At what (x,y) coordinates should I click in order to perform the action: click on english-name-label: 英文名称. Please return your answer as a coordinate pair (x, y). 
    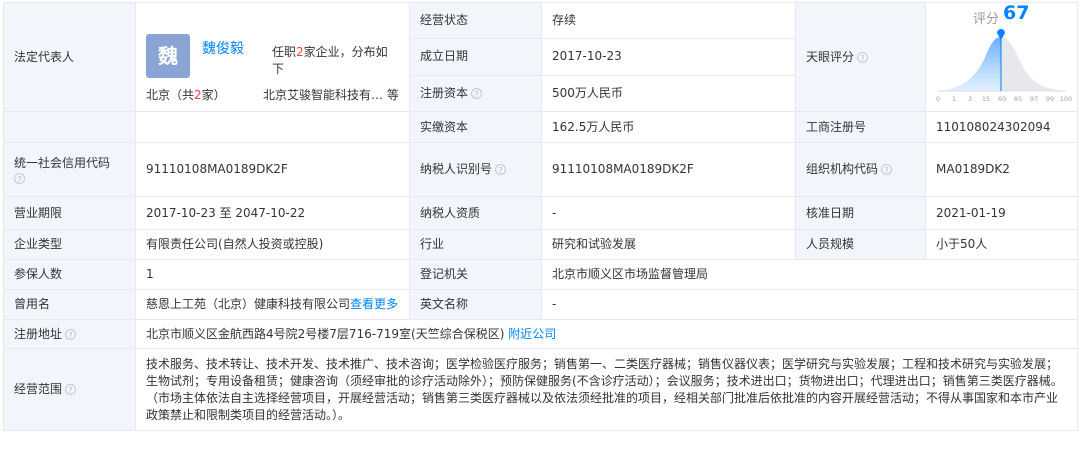
    Looking at the image, I should click on (475, 304).